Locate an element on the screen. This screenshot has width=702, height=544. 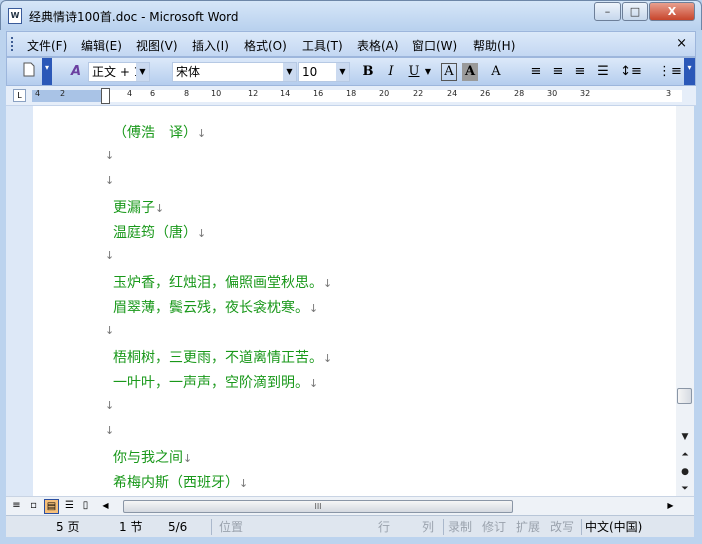
font-size-combo: 10 ▼ is located at coordinates (324, 72).